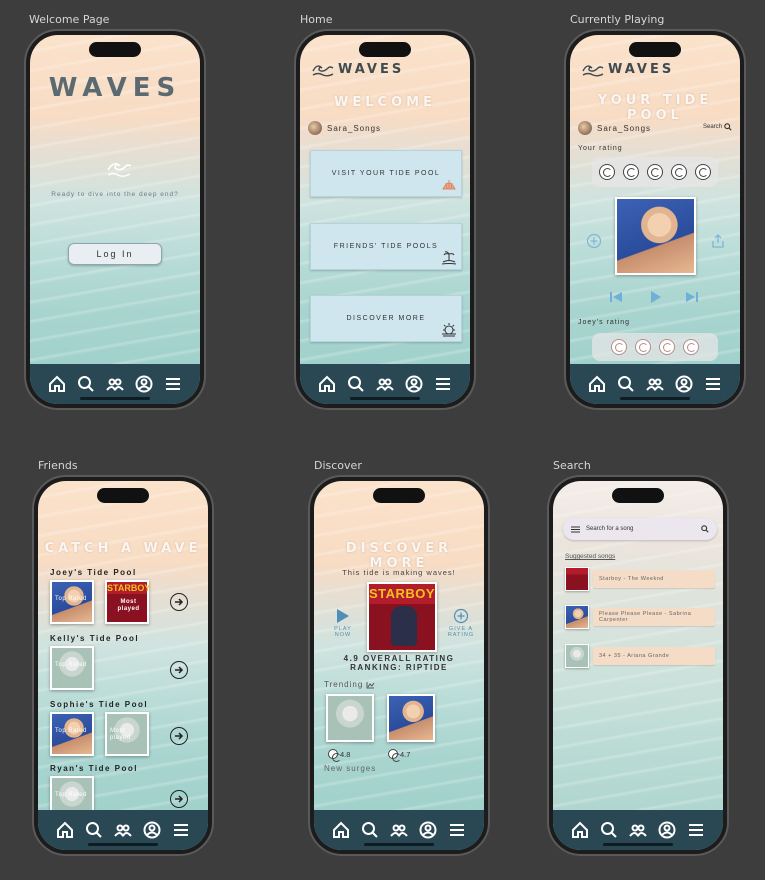 The image size is (765, 880). I want to click on frame-label-playing: Currently Playing, so click(617, 19).